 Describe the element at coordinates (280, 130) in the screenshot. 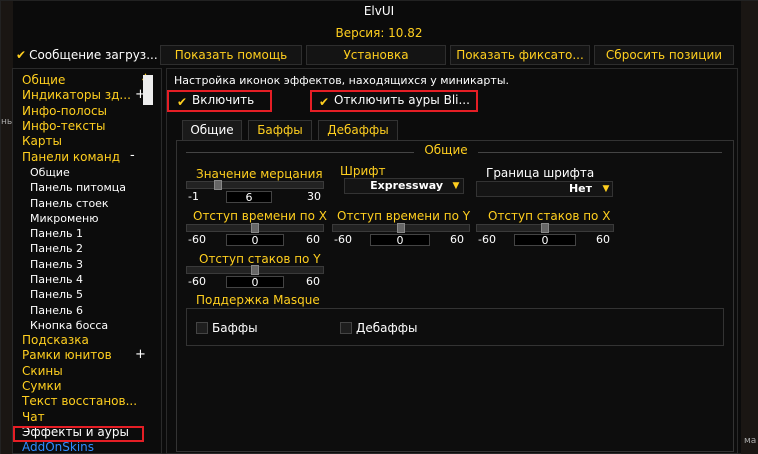

I see `tab-buffs: Баффы` at that location.